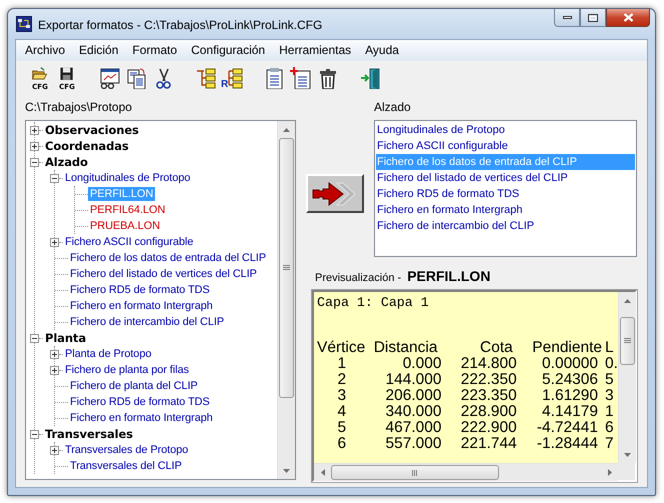  I want to click on table-cell-text: 222.900, so click(488, 428).